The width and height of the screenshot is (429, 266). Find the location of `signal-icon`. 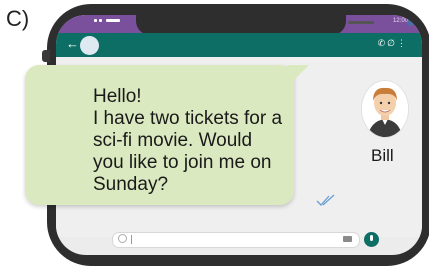

signal-icon is located at coordinates (95, 20).